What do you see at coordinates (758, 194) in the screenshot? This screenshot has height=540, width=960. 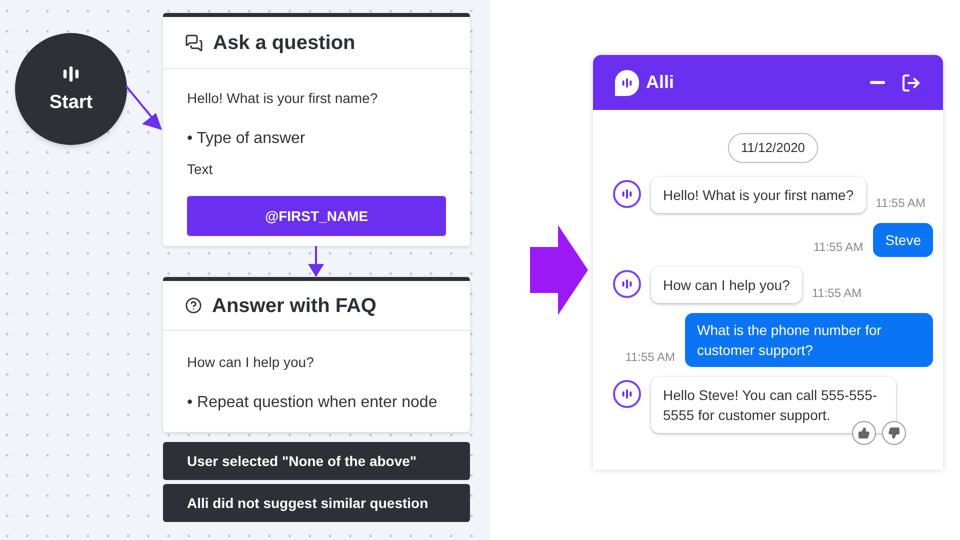 I see `bot-message-bubble: Hello! What is your first name?` at bounding box center [758, 194].